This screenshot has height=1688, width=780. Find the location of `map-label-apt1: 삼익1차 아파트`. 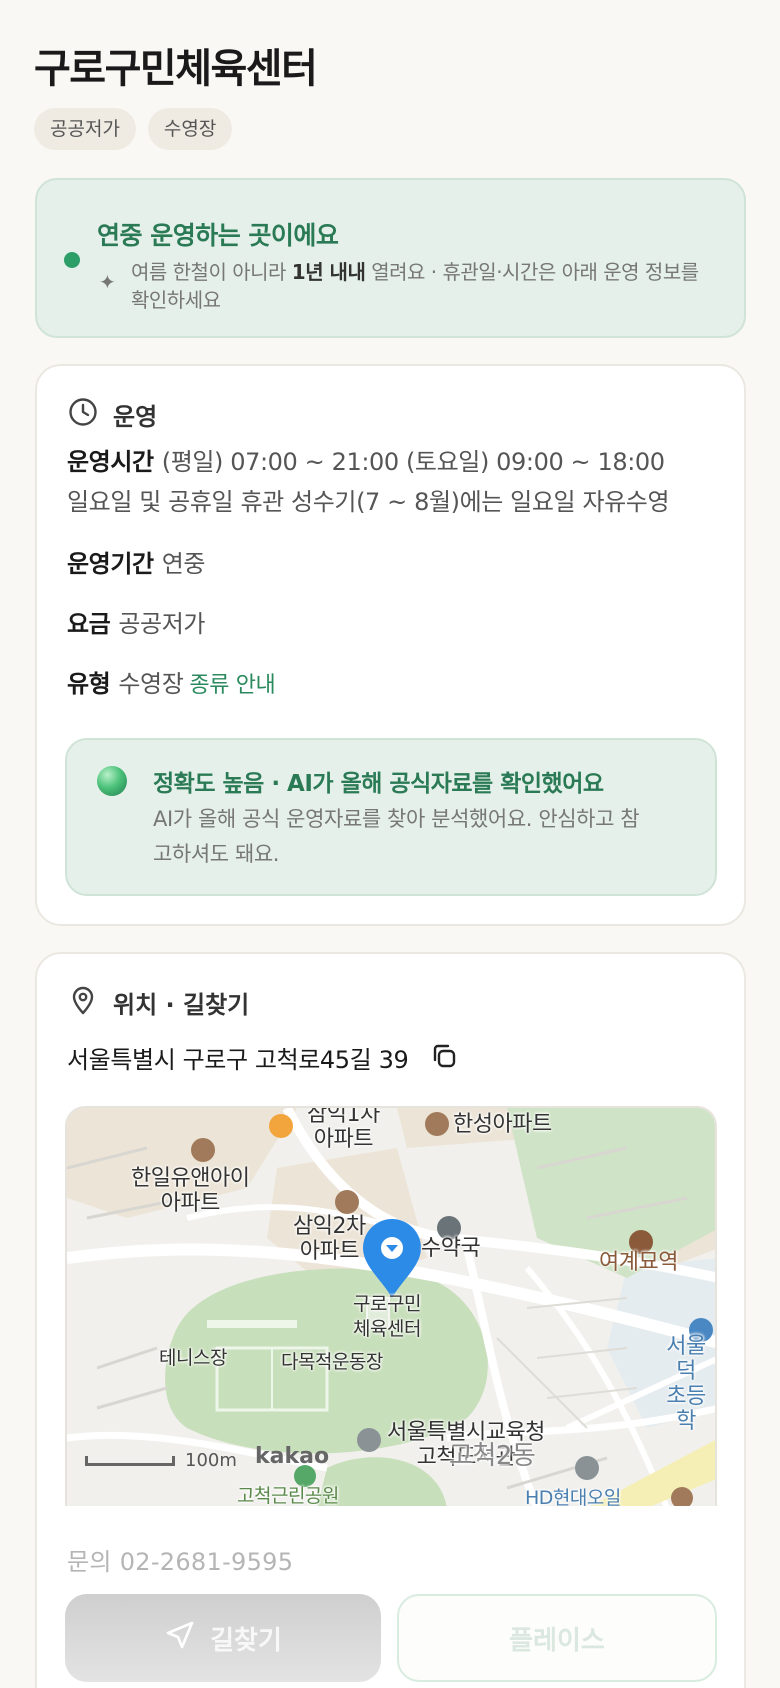

map-label-apt1: 삼익1차 아파트 is located at coordinates (343, 1129).